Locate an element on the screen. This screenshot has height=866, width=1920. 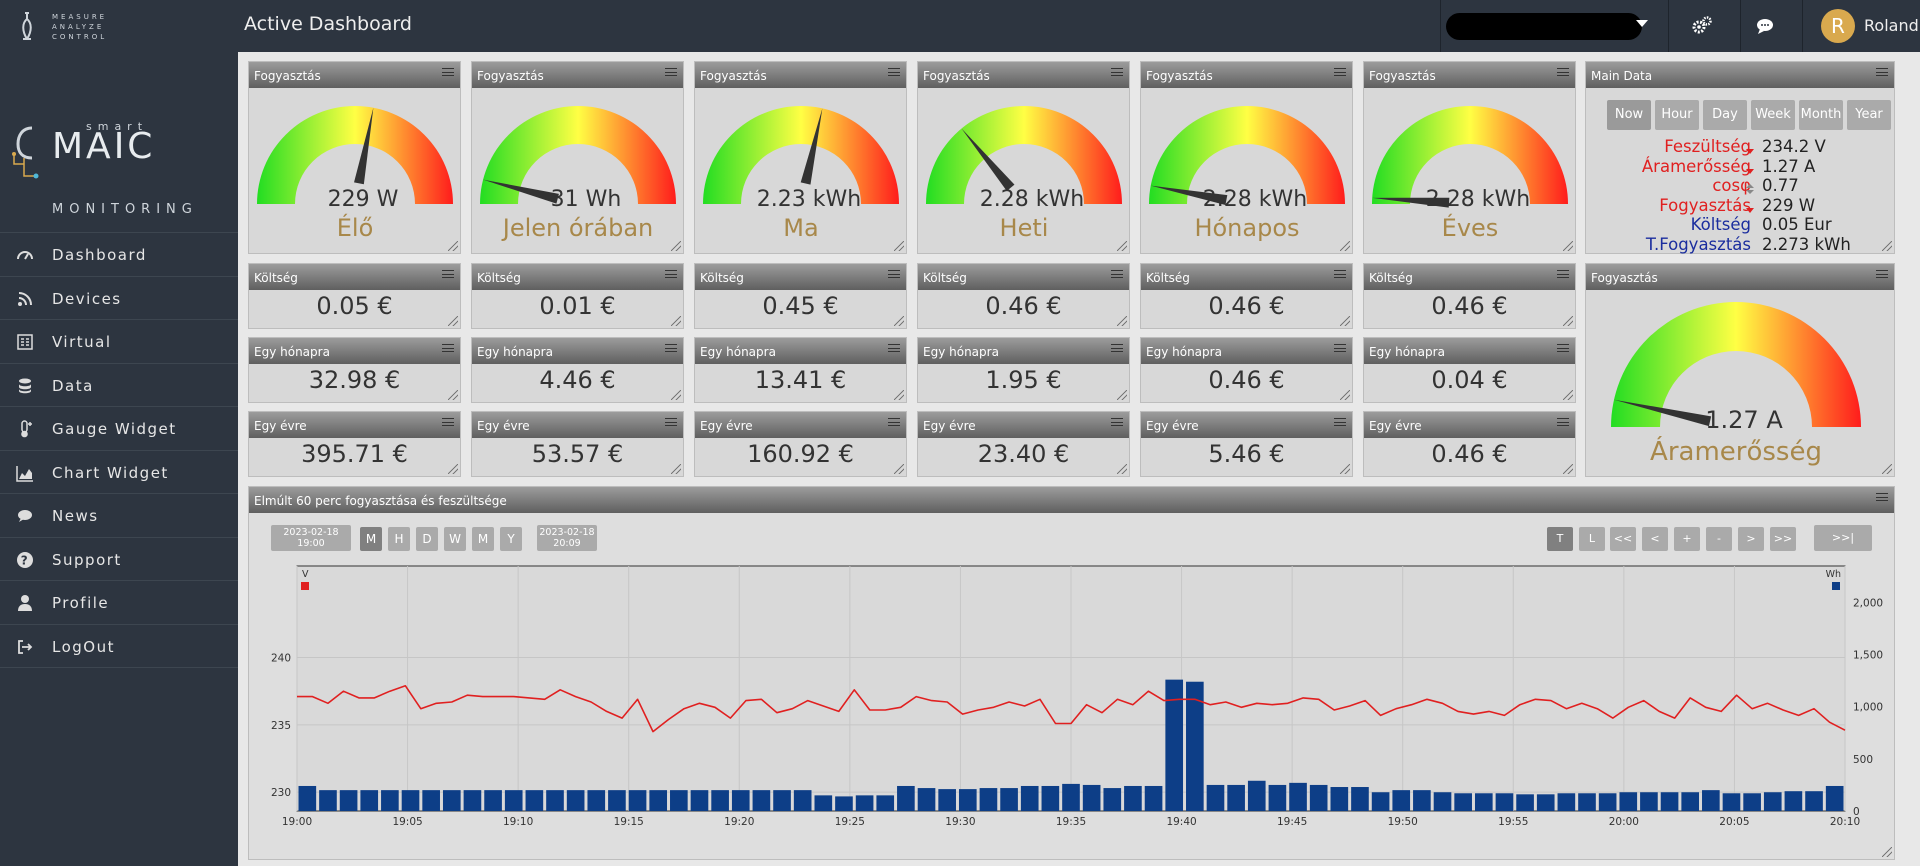
sidebar-item-profile: Profile is located at coordinates (119, 603).